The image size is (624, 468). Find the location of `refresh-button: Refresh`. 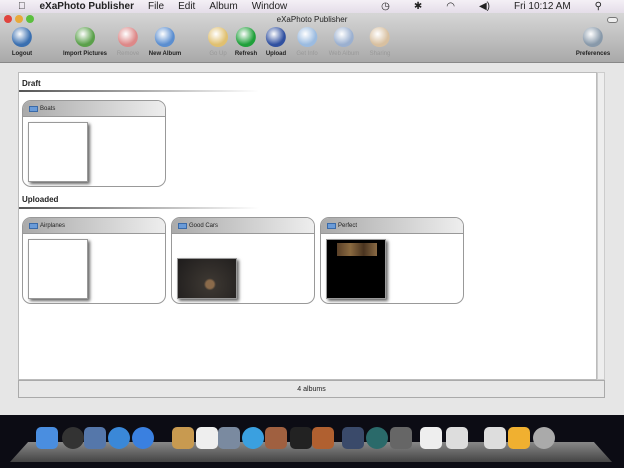

refresh-button: Refresh is located at coordinates (246, 42).